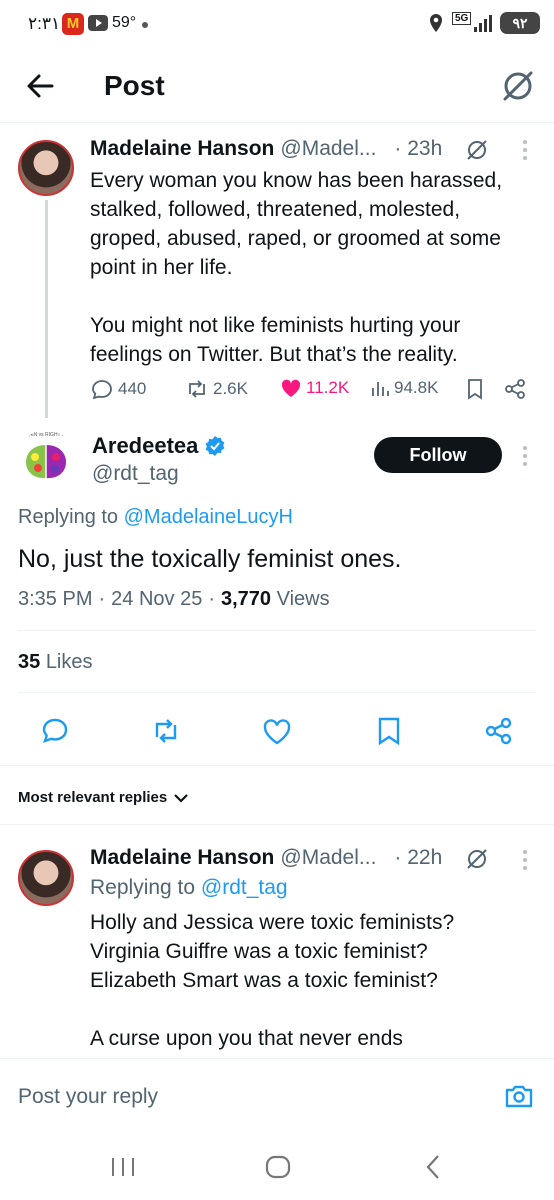 The image size is (554, 1200). Describe the element at coordinates (277, 692) in the screenshot. I see `likes-divider` at that location.